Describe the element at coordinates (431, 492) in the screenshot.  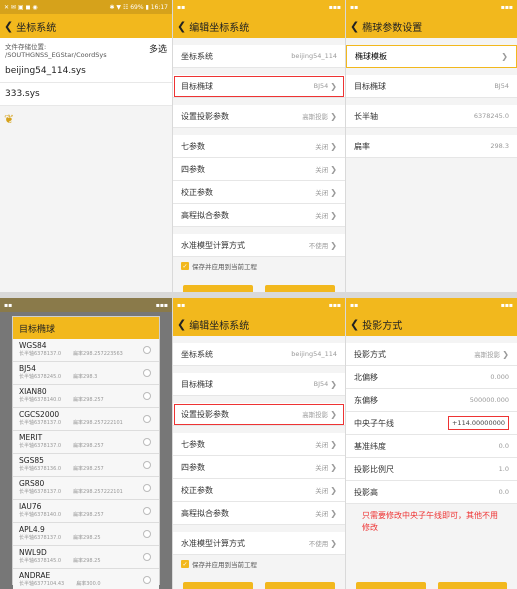
I see `row-projection-height: 投影高 0.0` at that location.